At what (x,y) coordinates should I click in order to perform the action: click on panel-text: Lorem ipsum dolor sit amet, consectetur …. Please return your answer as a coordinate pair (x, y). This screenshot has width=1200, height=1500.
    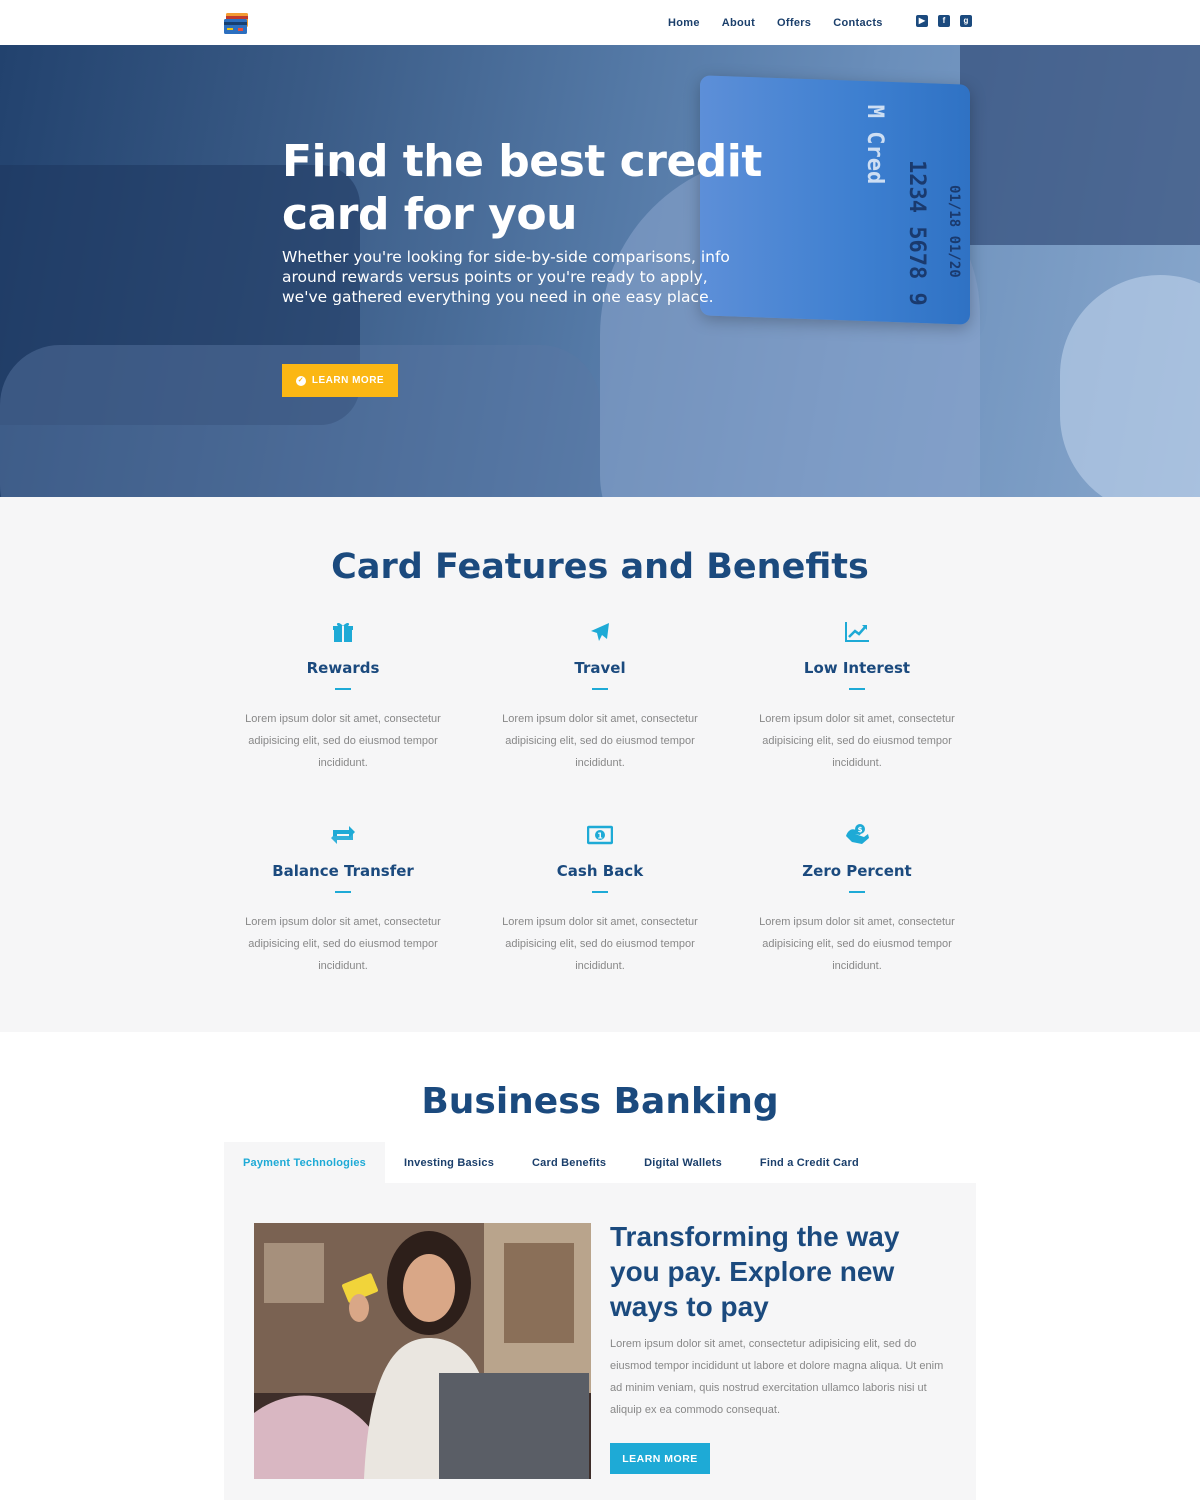
    Looking at the image, I should click on (777, 1377).